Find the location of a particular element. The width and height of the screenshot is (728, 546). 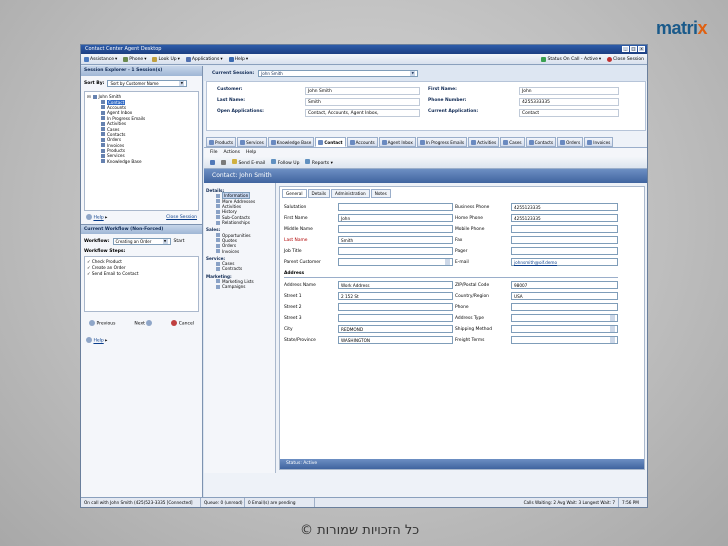

tree-item: Knowledge Base is located at coordinates (141, 161).